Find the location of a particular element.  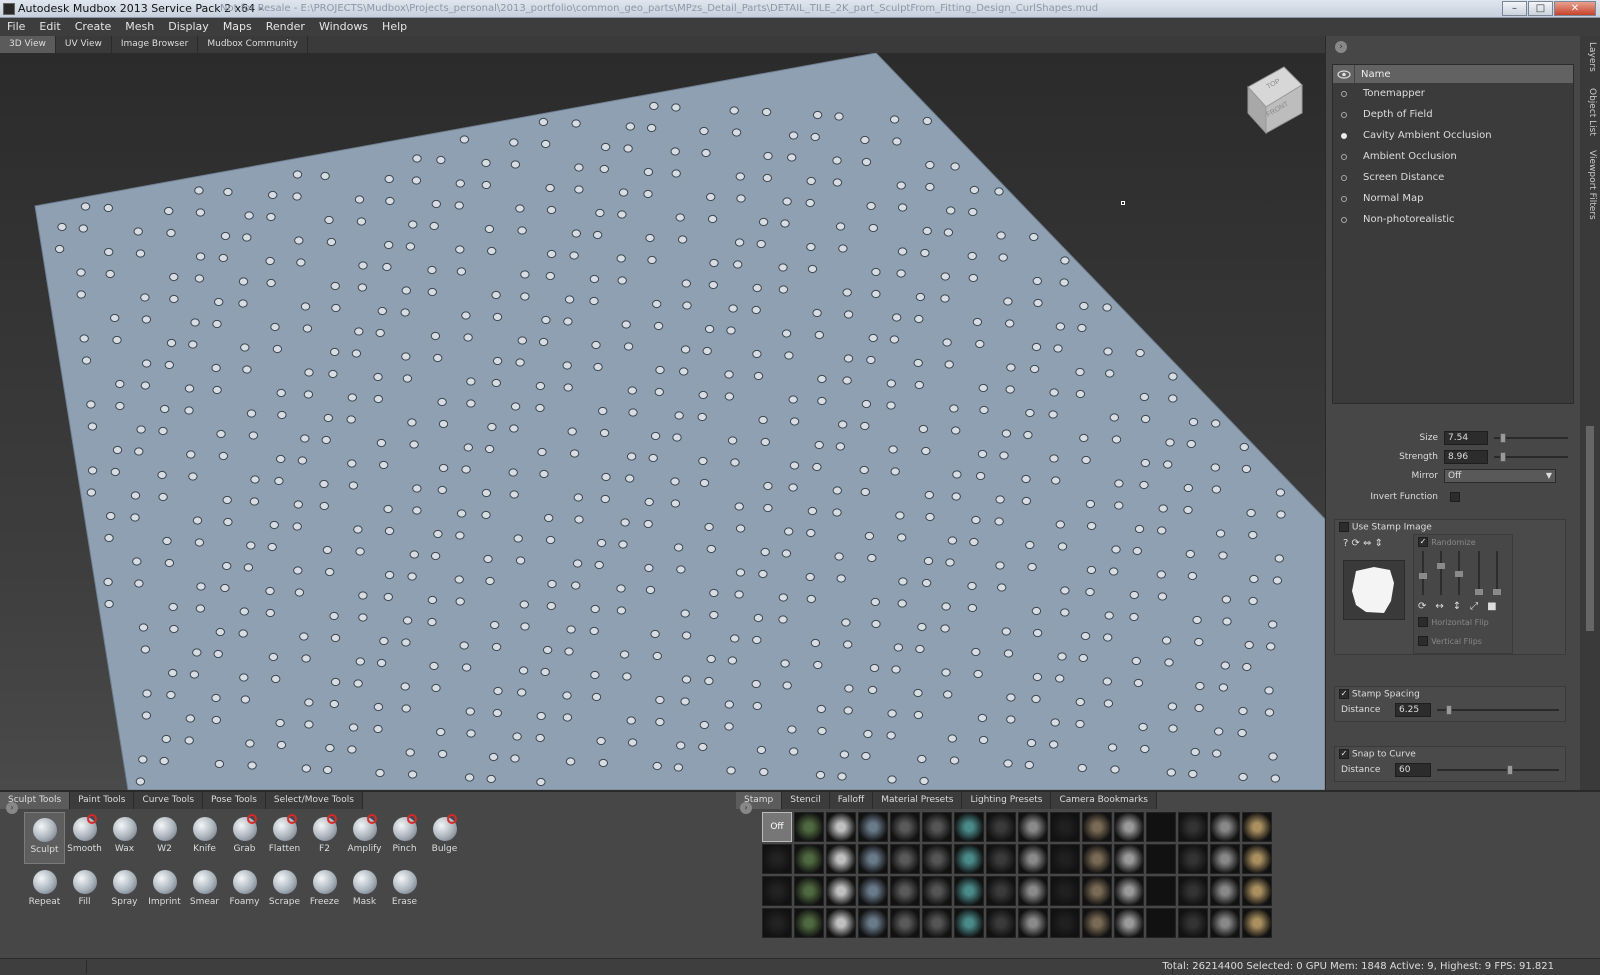

horizontal-flip-checkbox is located at coordinates (1423, 622).